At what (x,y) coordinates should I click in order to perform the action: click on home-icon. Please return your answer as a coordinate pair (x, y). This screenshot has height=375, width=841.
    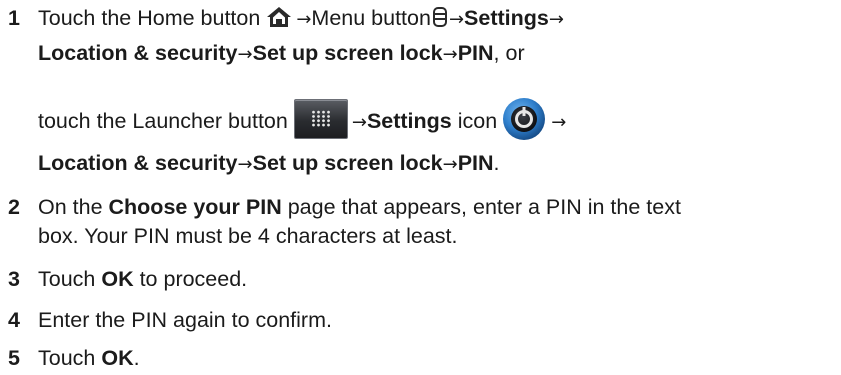
    Looking at the image, I should click on (279, 17).